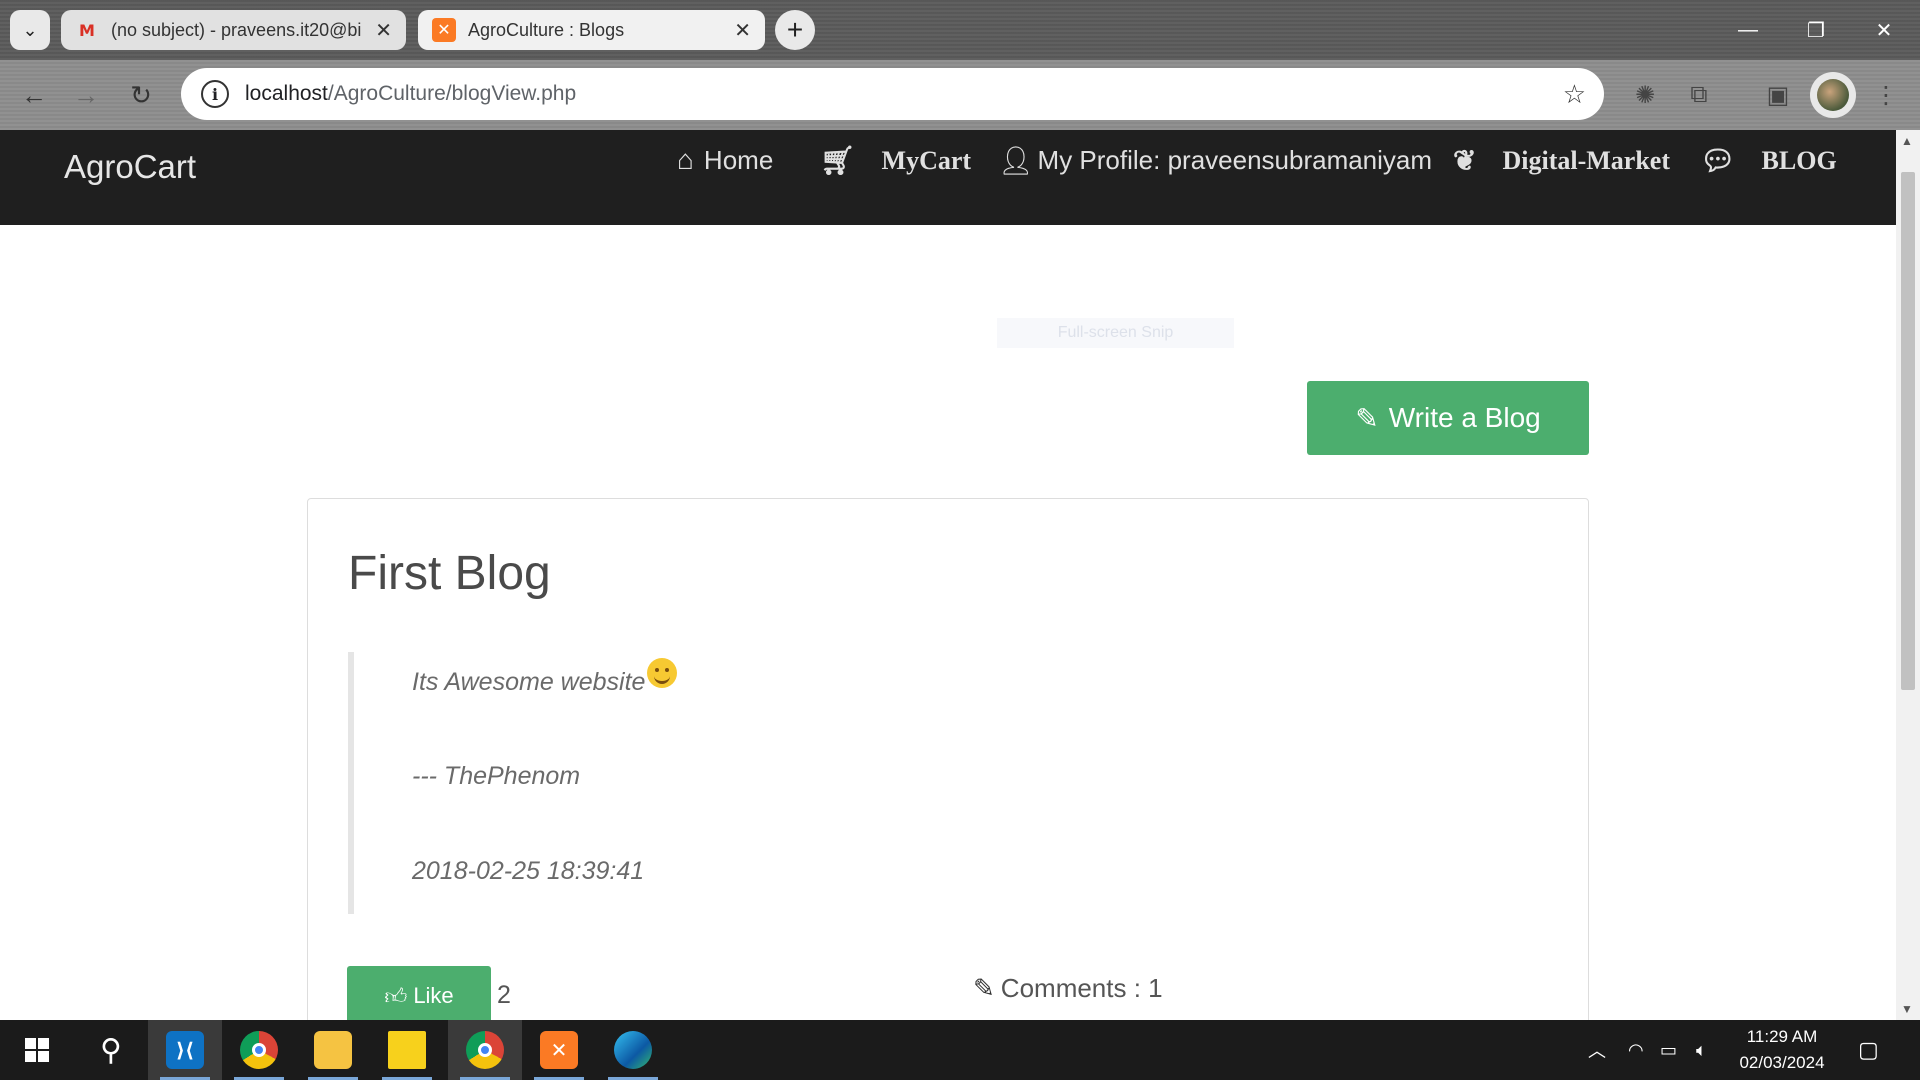  What do you see at coordinates (496, 776) in the screenshot?
I see `blog-author: --- ThePhenom` at bounding box center [496, 776].